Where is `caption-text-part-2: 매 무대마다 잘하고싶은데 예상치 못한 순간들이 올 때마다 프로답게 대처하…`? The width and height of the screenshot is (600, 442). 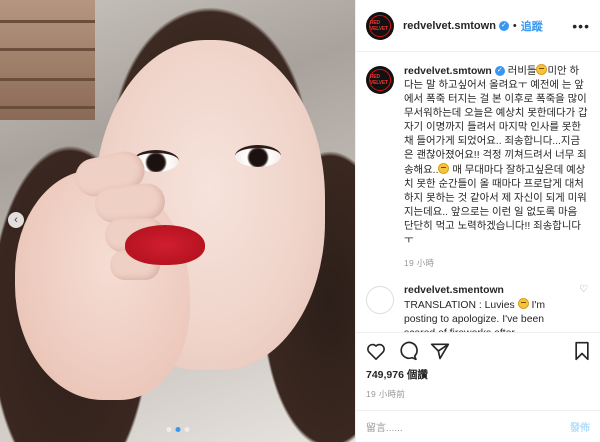 caption-text-part-2: 매 무대마다 잘하고싶은데 예상치 못한 순간들이 올 때마다 프로답게 대처하… is located at coordinates (495, 205).